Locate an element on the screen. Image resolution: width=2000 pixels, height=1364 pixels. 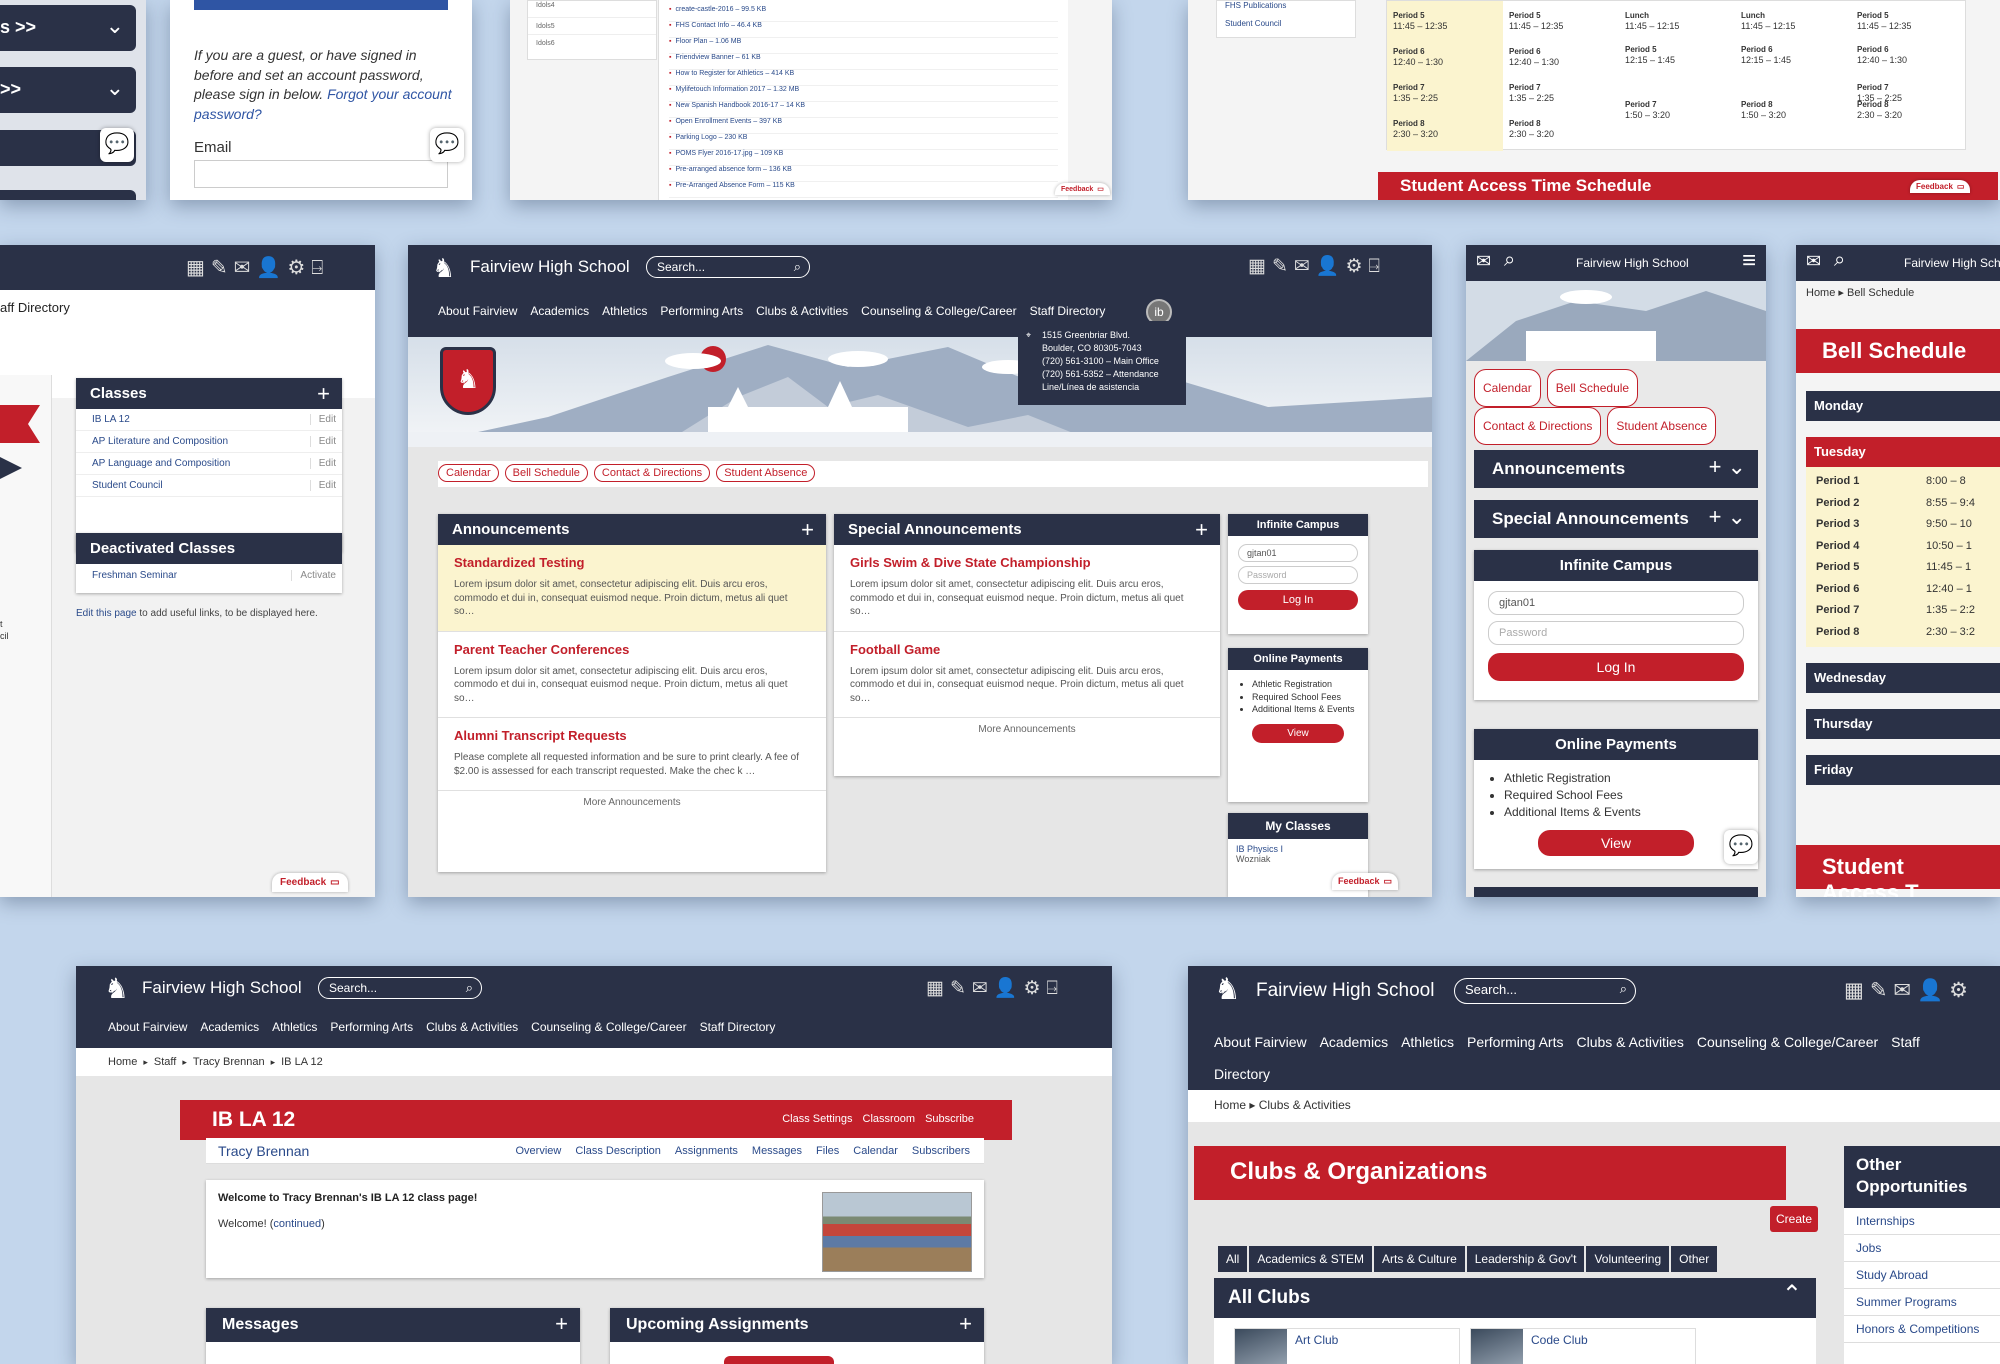
class-tab: Overview is located at coordinates (538, 1151).